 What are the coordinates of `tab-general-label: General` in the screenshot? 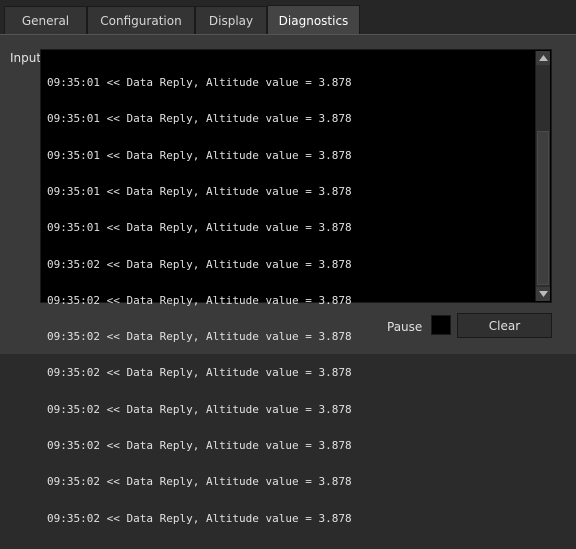 It's located at (45, 20).